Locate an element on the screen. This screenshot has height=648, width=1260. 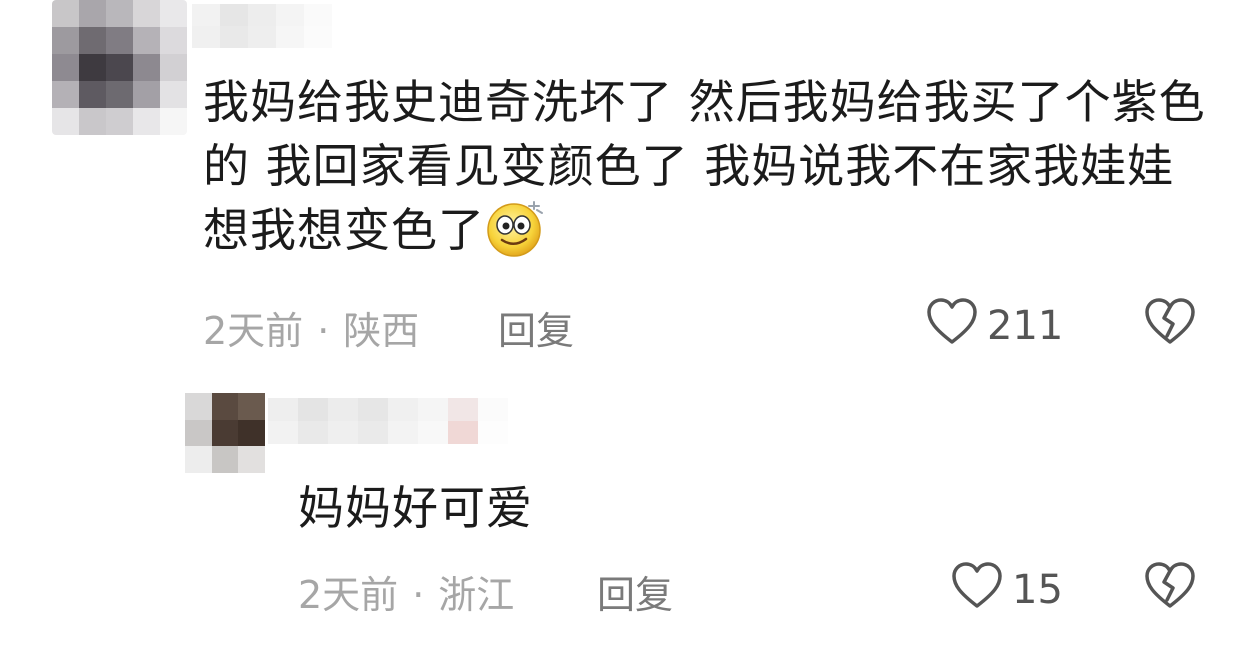
reply-like-button: 15 is located at coordinates (1006, 590).